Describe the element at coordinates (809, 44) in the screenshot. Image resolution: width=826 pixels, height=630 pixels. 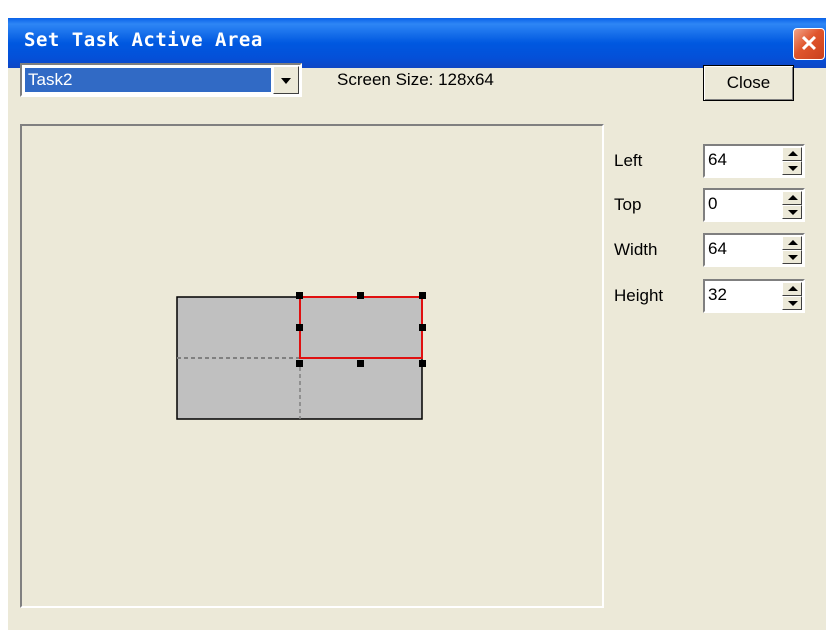
I see `close-icon: ✕` at that location.